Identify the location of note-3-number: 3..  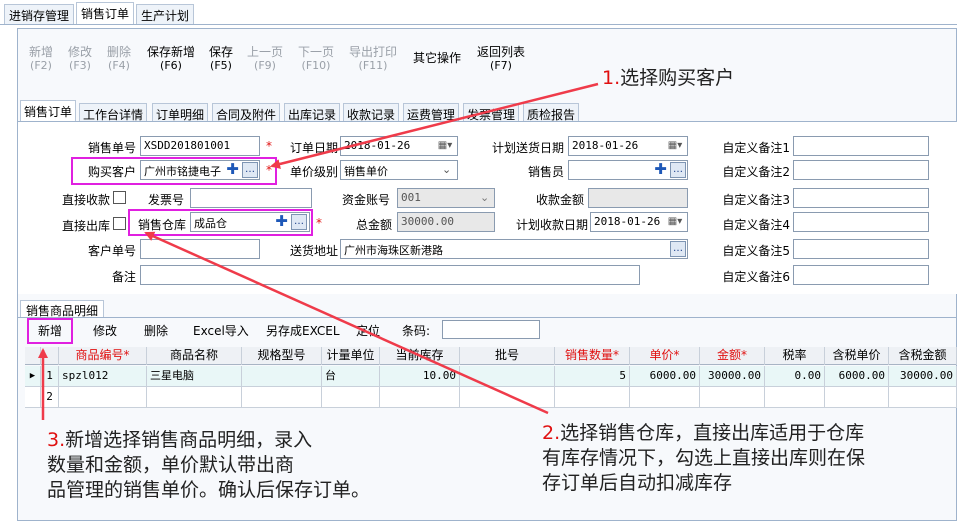
(56, 440).